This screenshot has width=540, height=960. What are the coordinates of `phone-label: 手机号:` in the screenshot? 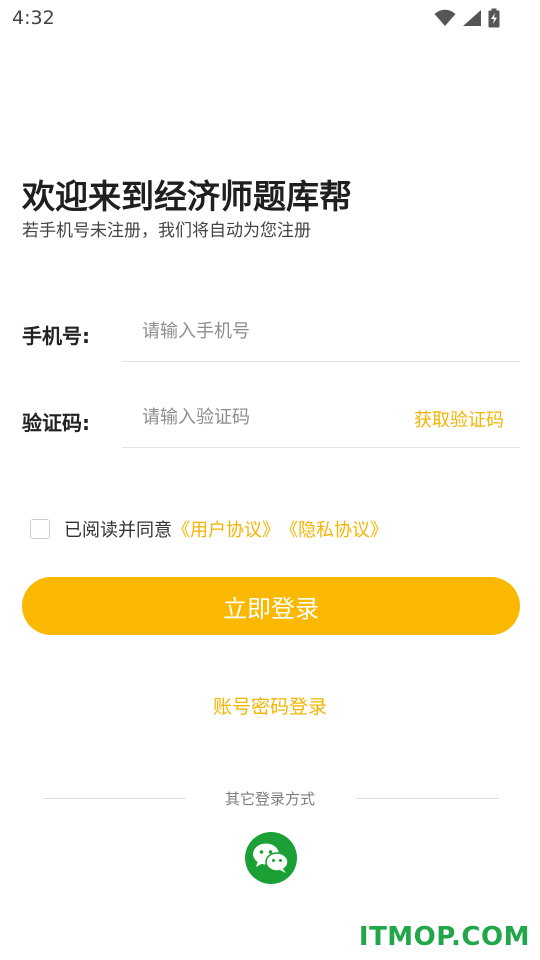 It's located at (56, 336).